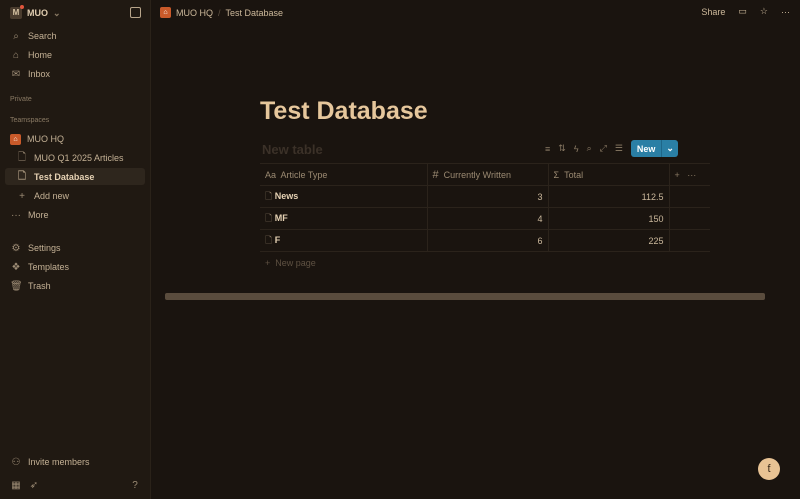 This screenshot has height=499, width=800. What do you see at coordinates (255, 13) in the screenshot?
I see `breadcrumb-page: Test Database` at bounding box center [255, 13].